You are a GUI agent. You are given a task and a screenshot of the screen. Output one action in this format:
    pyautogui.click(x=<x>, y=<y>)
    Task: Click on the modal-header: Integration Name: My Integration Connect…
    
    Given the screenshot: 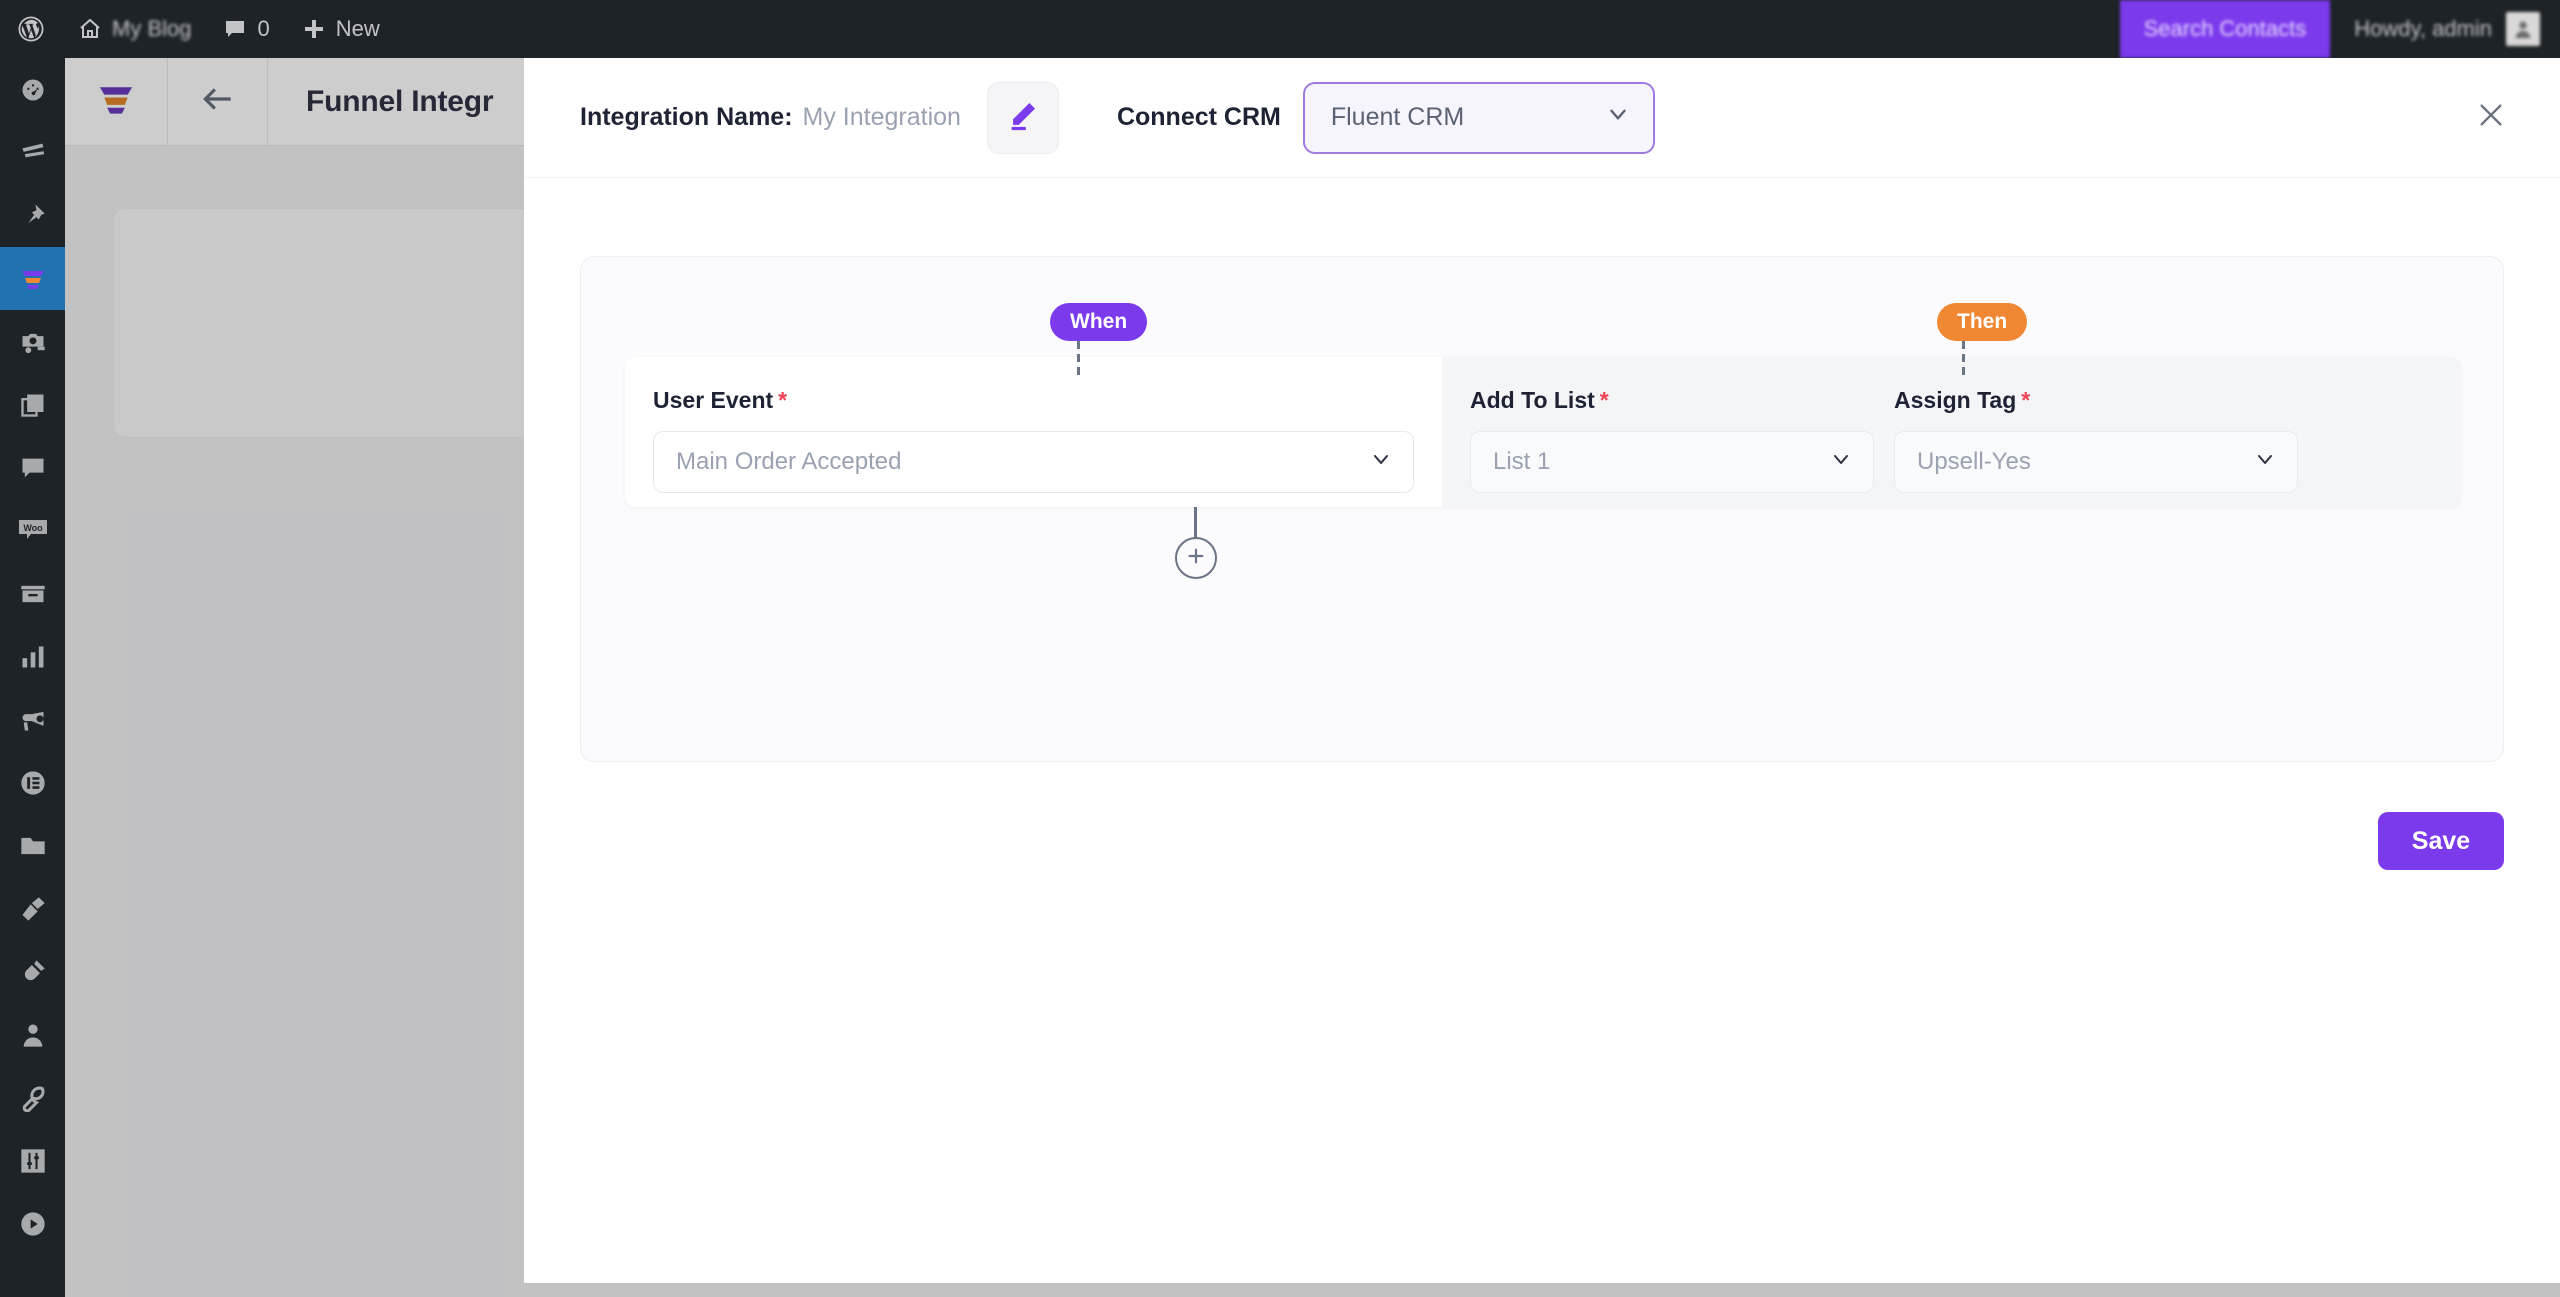 What is the action you would take?
    pyautogui.click(x=1542, y=118)
    